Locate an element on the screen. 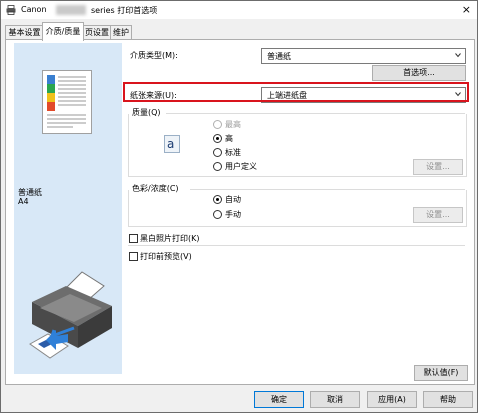 This screenshot has width=478, height=413. cancel-button: 取消 is located at coordinates (335, 399).